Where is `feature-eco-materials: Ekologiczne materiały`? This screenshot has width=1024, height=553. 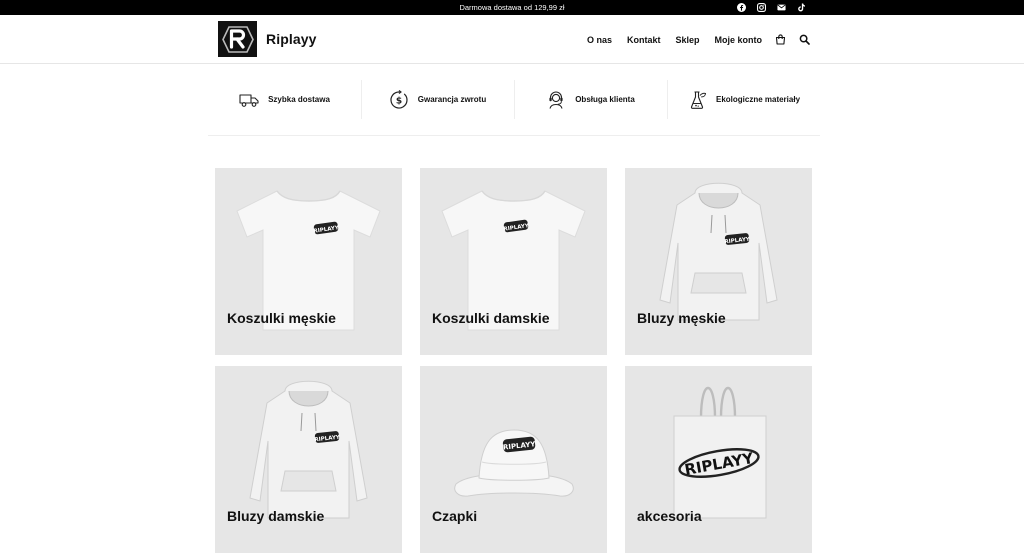
feature-eco-materials: Ekologiczne materiały is located at coordinates (743, 99).